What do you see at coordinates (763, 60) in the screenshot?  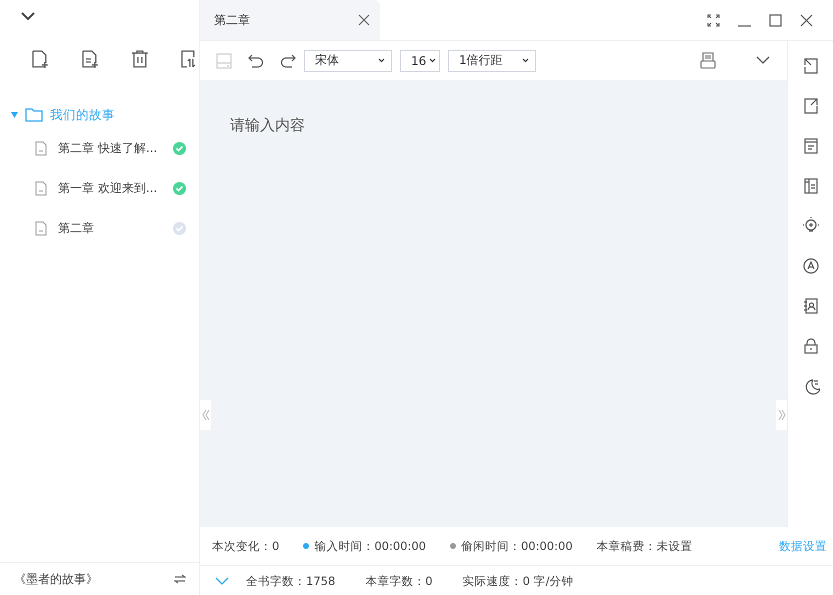 I see `expand-icon` at bounding box center [763, 60].